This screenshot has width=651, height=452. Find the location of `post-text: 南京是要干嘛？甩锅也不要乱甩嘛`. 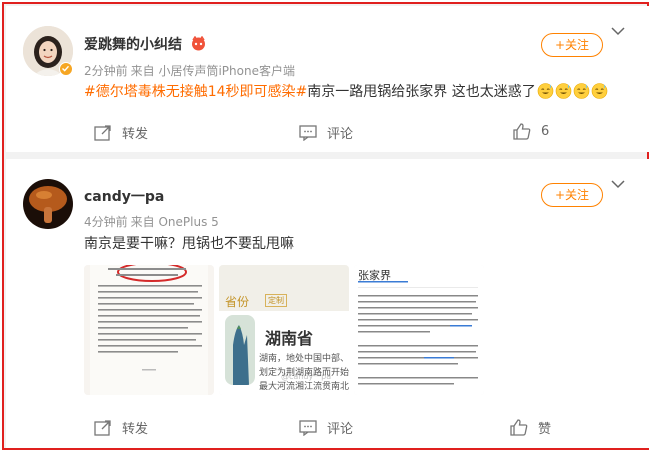

post-text: 南京是要干嘛？甩锅也不要乱甩嘛 is located at coordinates (189, 244).